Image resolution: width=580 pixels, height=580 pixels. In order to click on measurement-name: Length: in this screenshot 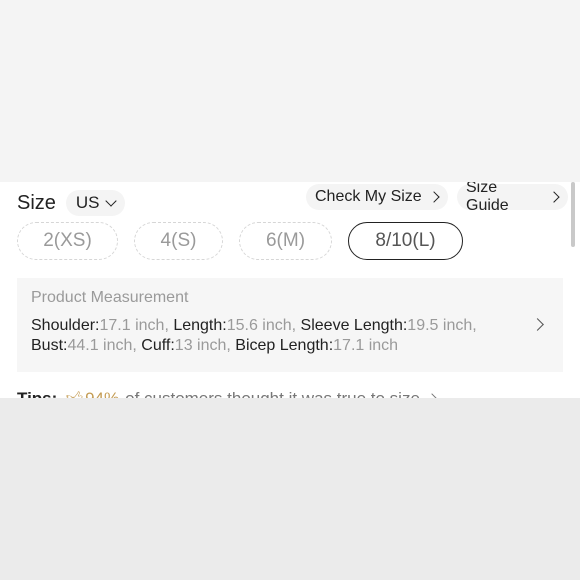, I will do `click(200, 325)`.